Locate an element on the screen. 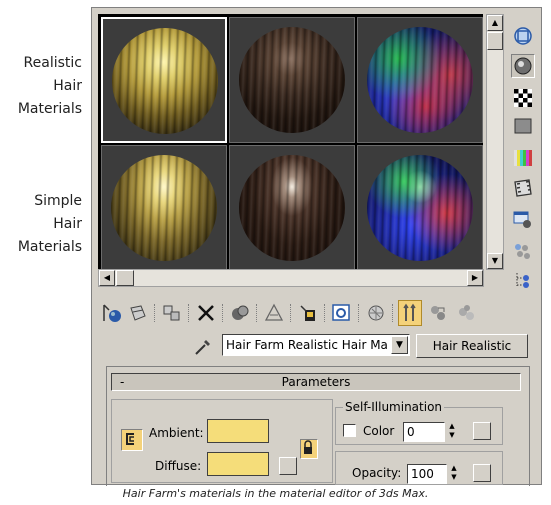 This screenshot has width=551, height=505. checker-background-icon is located at coordinates (523, 98).